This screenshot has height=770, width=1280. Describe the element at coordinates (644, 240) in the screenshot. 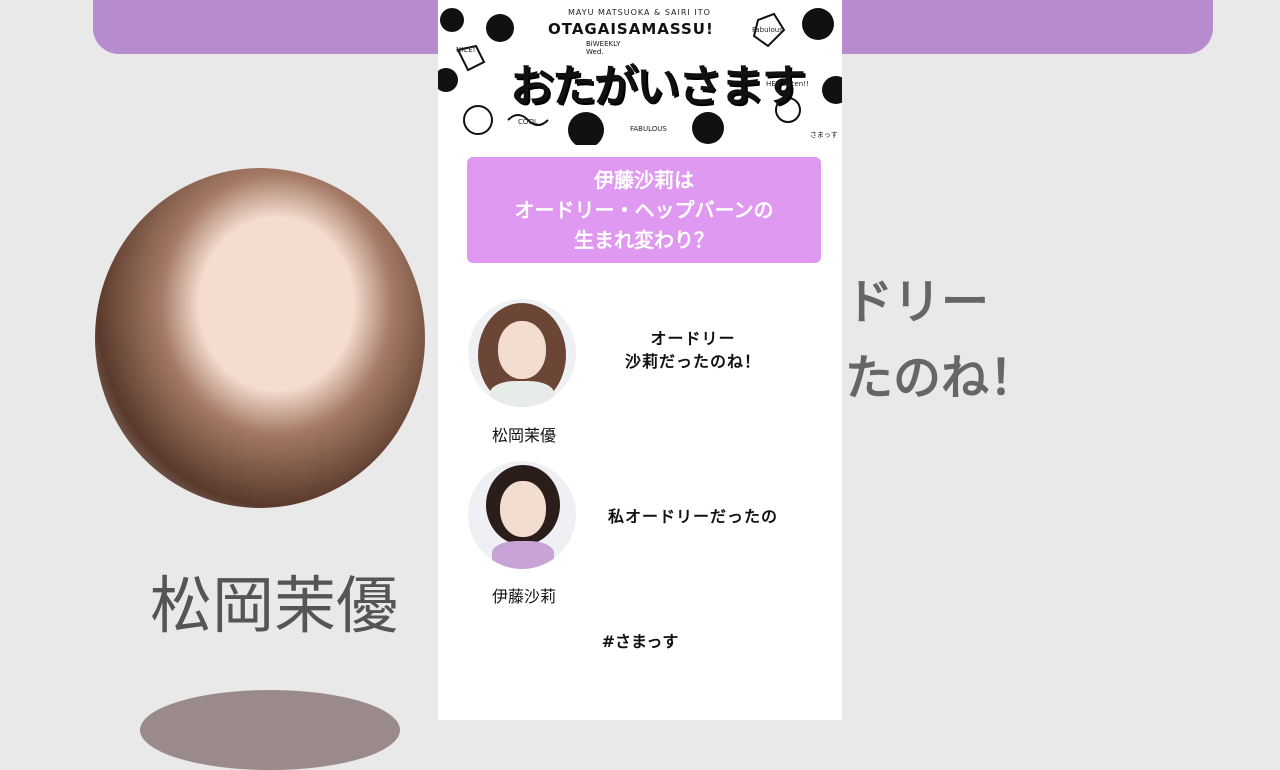

I see `title-line3: 生まれ変わり？` at that location.